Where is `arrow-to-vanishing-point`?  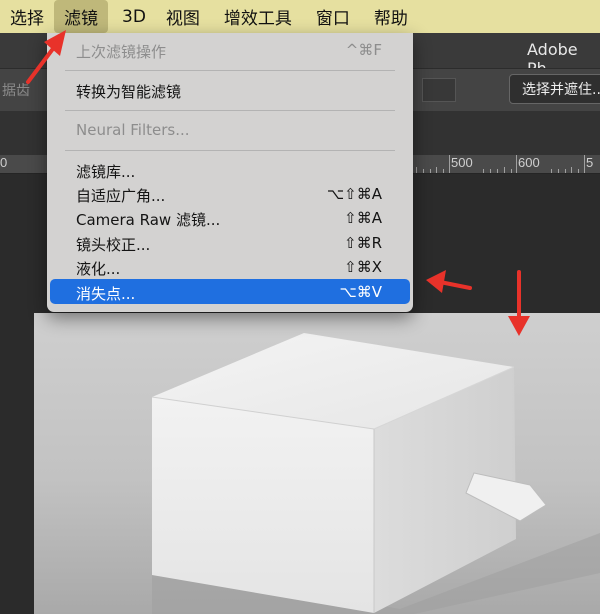 arrow-to-vanishing-point is located at coordinates (455, 285).